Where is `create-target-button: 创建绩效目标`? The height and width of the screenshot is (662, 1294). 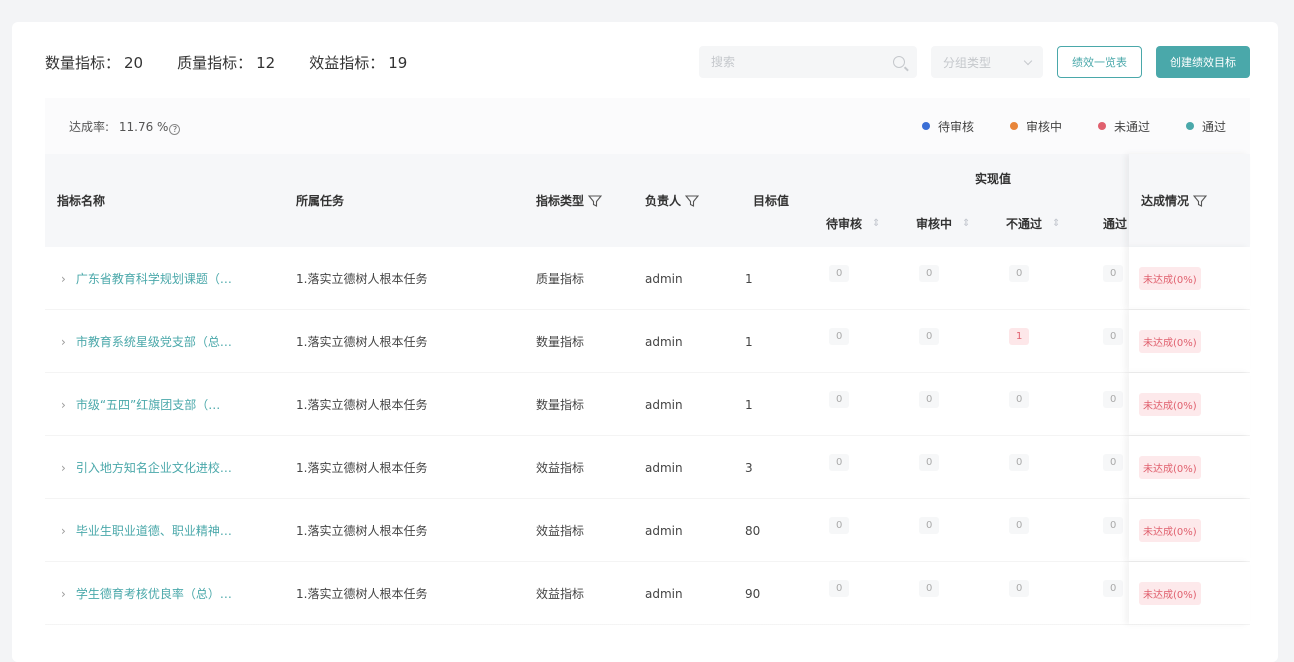
create-target-button: 创建绩效目标 is located at coordinates (1203, 62).